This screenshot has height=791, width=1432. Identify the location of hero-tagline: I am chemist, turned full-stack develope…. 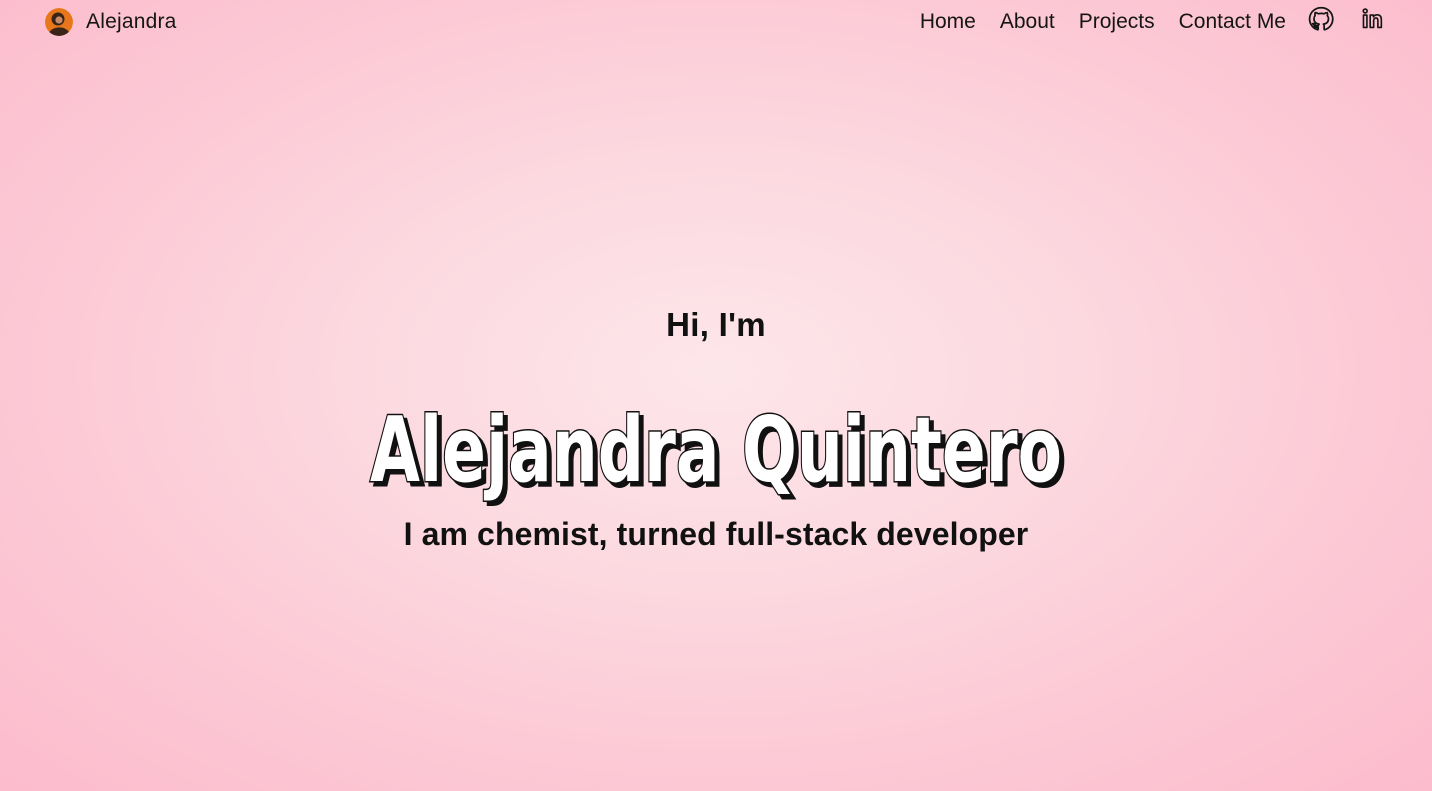
(716, 534).